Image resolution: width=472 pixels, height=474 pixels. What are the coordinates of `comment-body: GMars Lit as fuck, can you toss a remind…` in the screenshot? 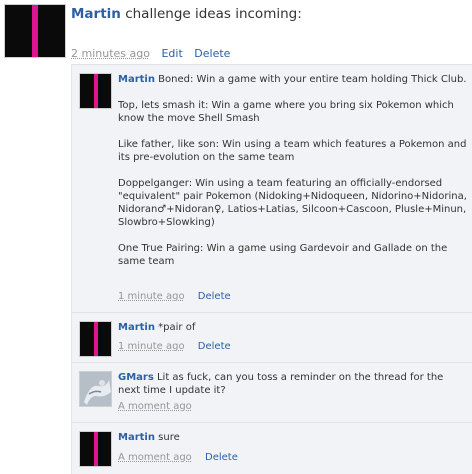 It's located at (293, 384).